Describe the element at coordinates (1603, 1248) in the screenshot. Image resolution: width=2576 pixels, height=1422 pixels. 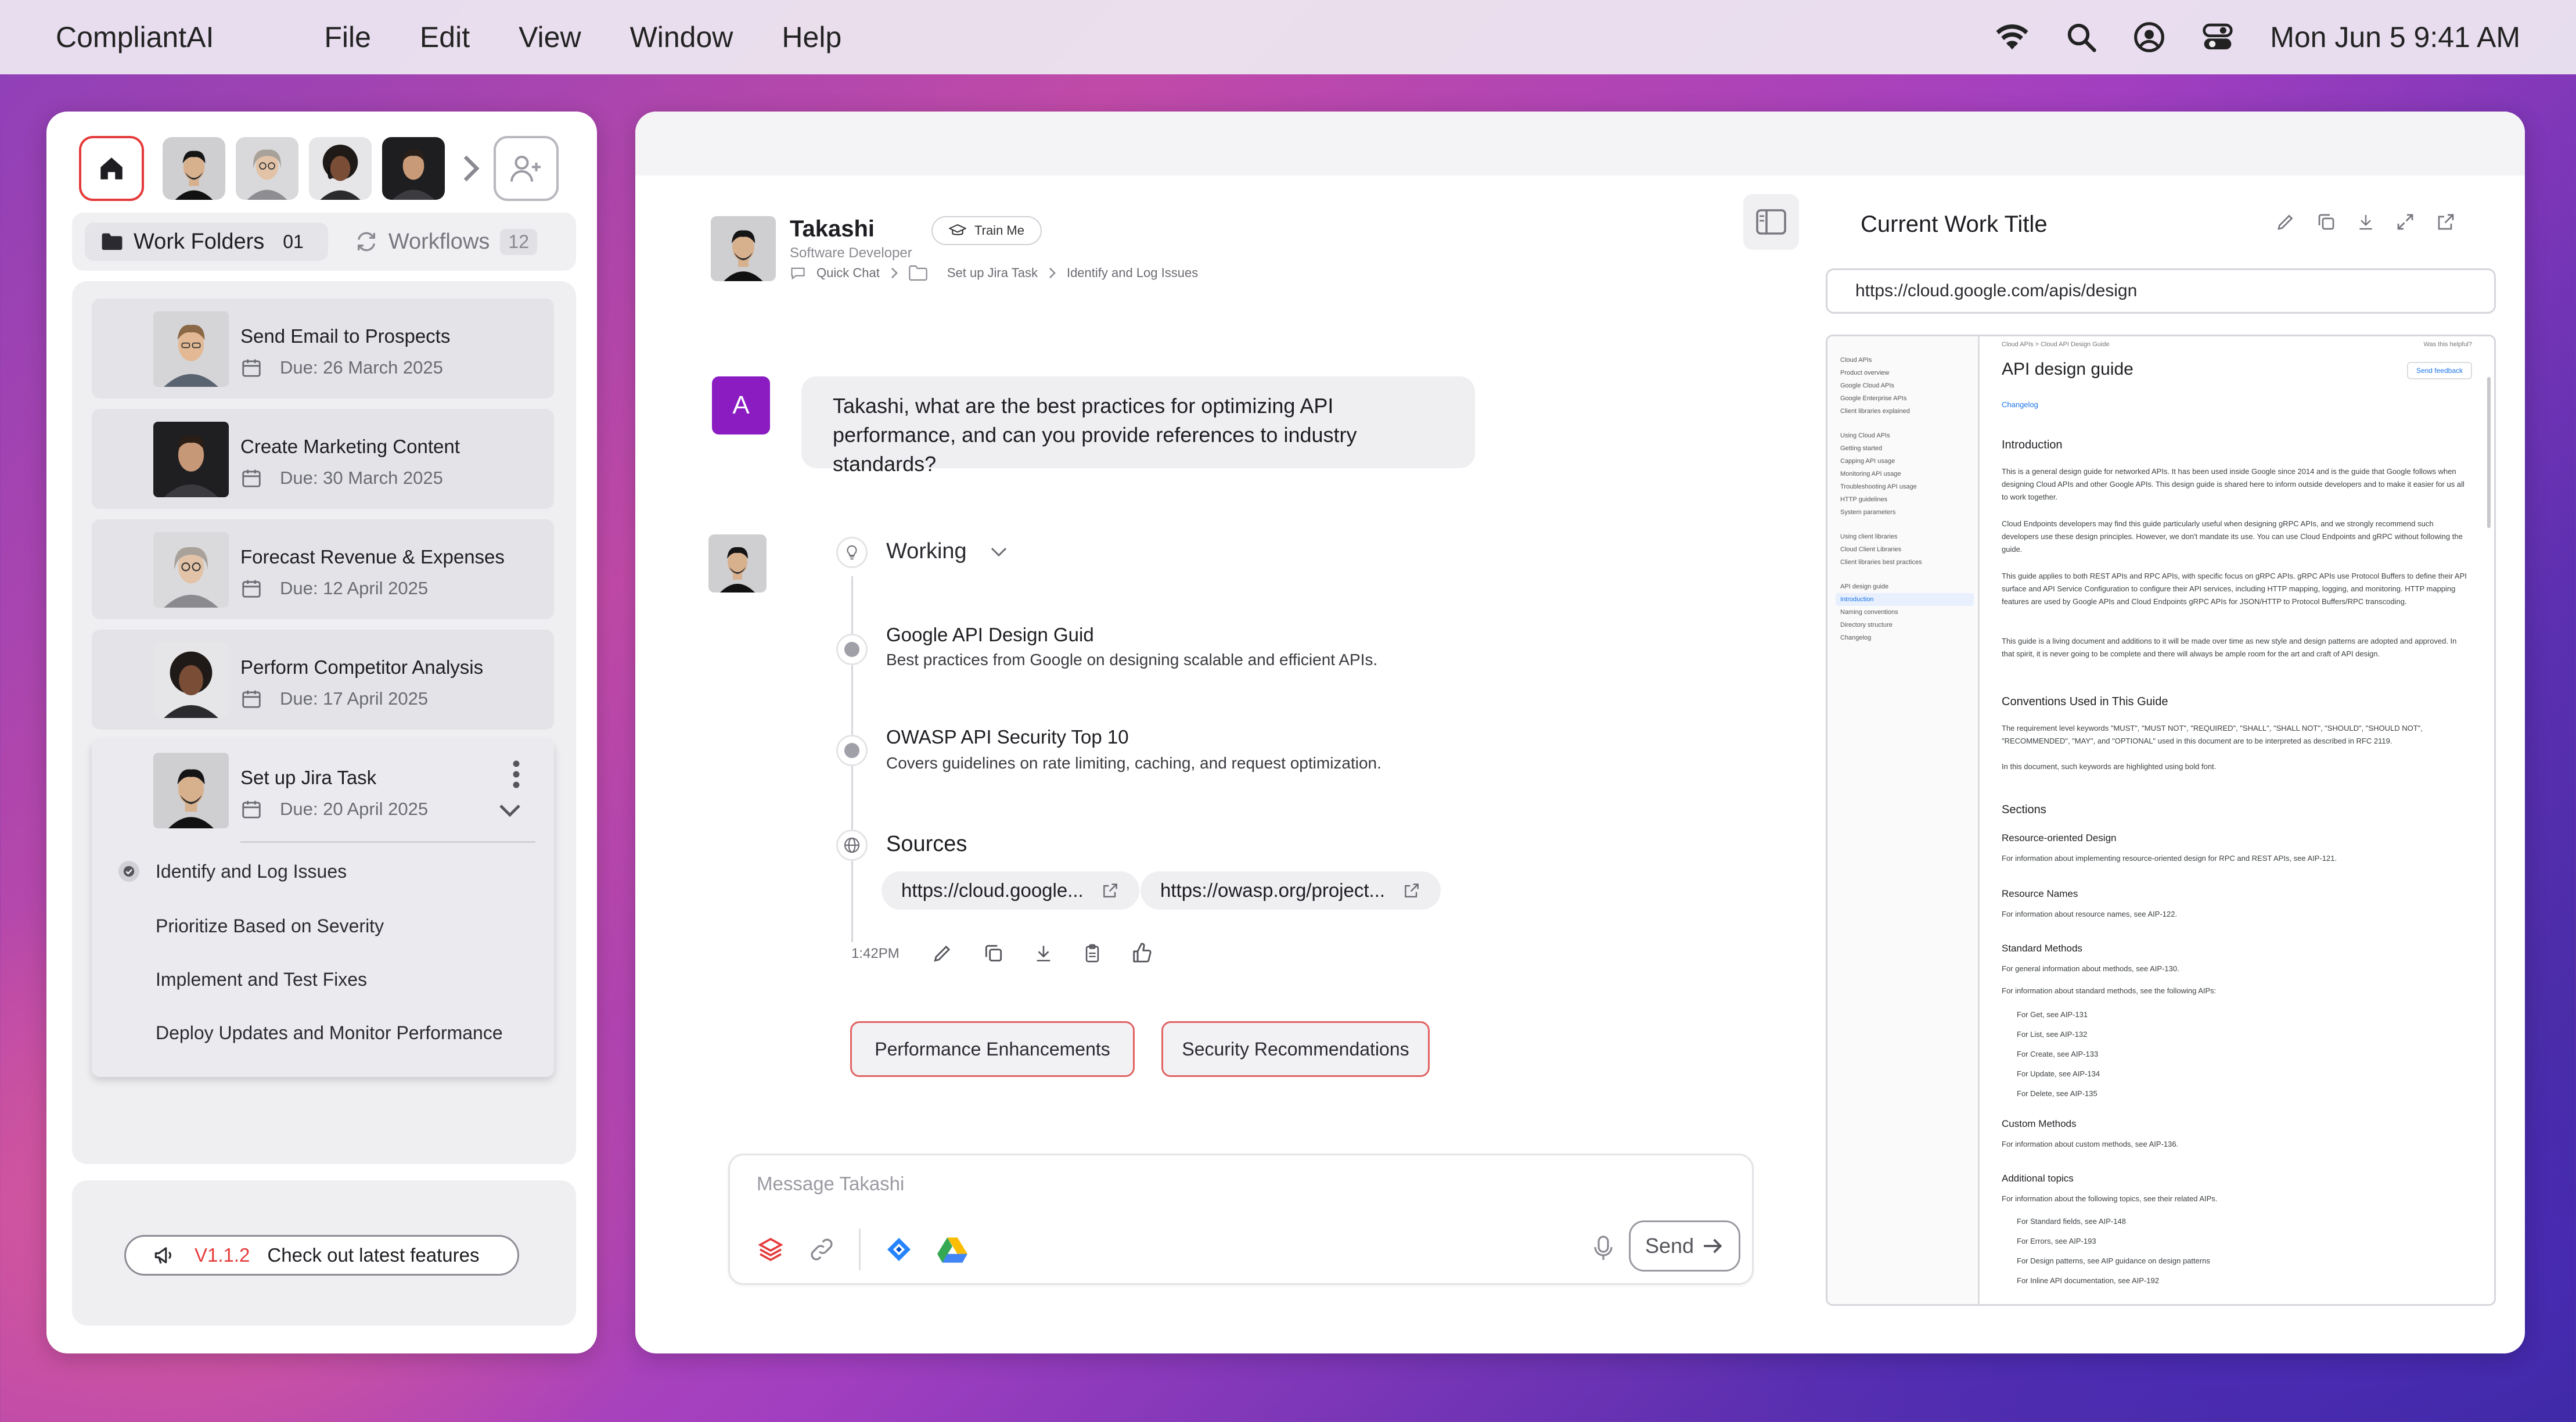
I see `microphone-icon` at that location.